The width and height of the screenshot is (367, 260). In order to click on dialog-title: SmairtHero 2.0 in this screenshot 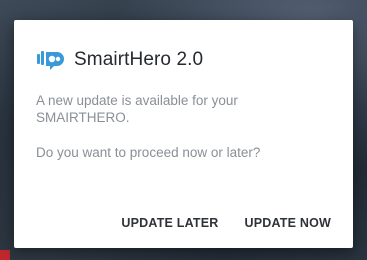, I will do `click(139, 59)`.